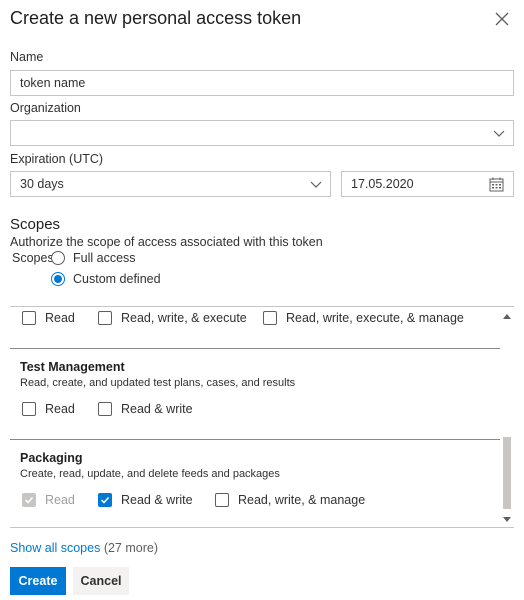 The width and height of the screenshot is (524, 600). I want to click on close-icon, so click(502, 19).